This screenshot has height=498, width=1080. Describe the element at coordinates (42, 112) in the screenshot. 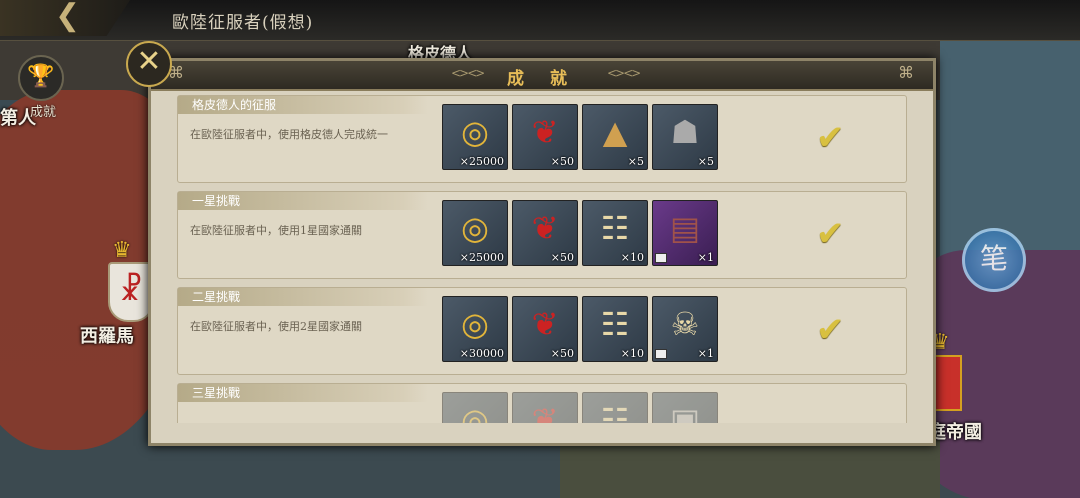

I see `achievements-label: 成就` at that location.